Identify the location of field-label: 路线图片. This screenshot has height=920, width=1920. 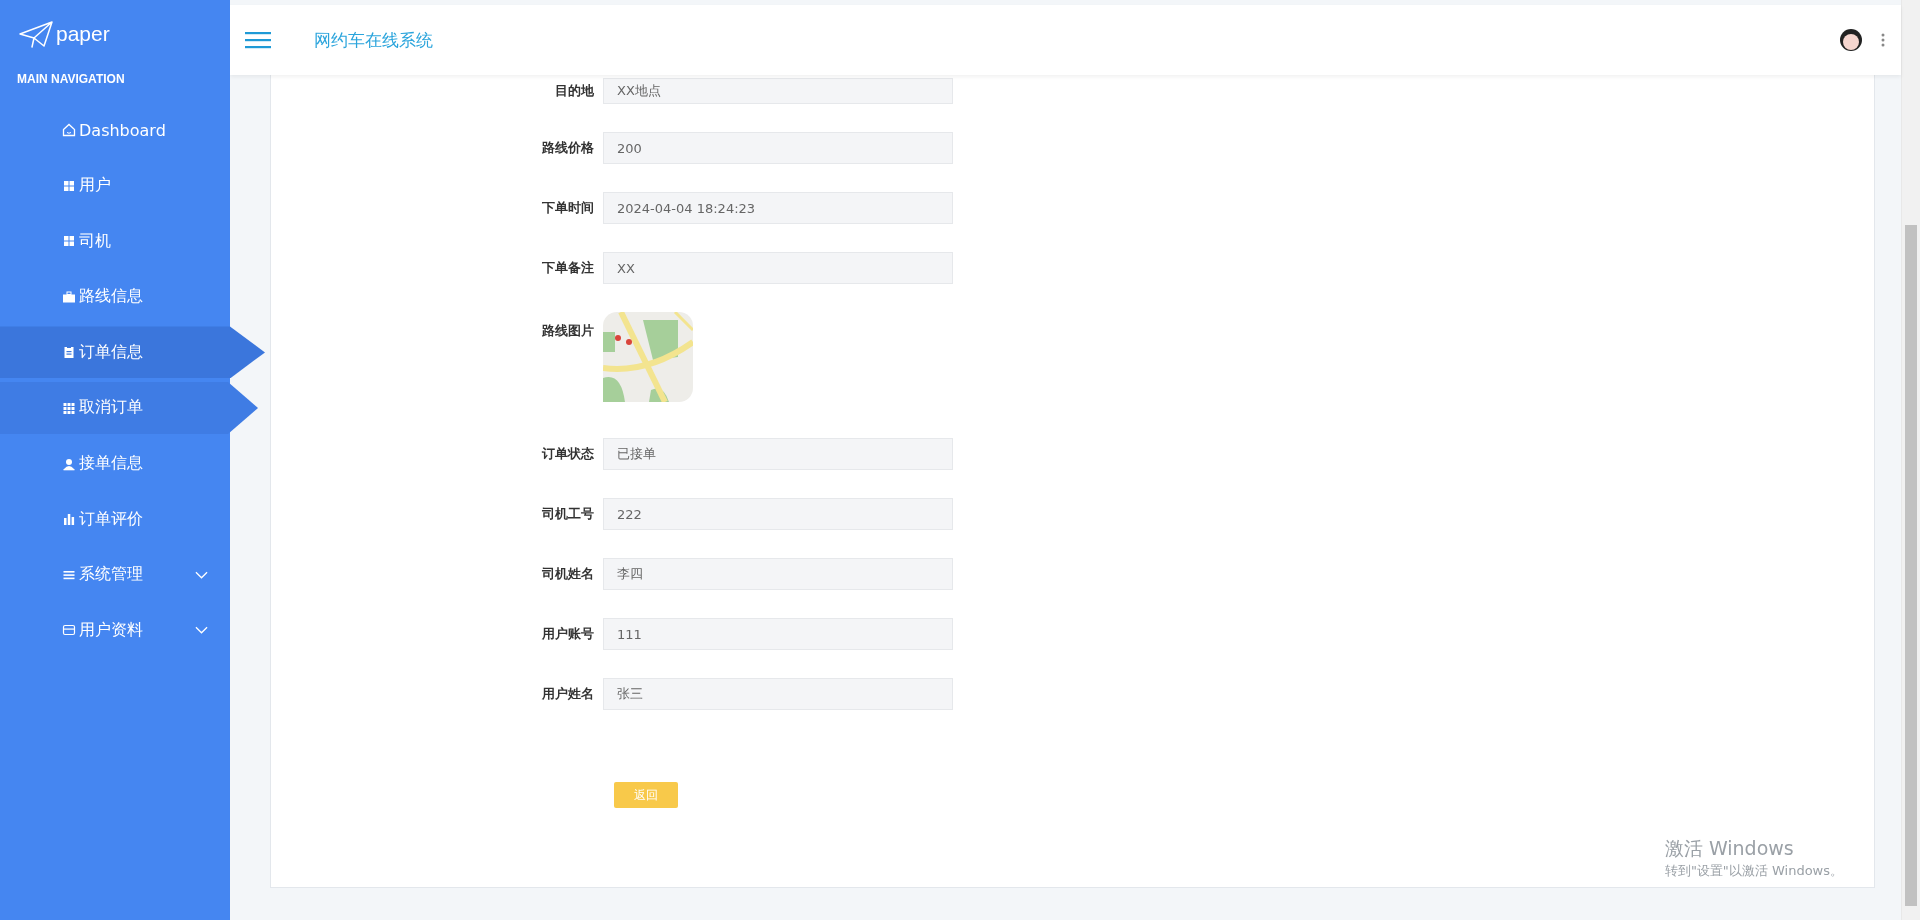
(568, 331).